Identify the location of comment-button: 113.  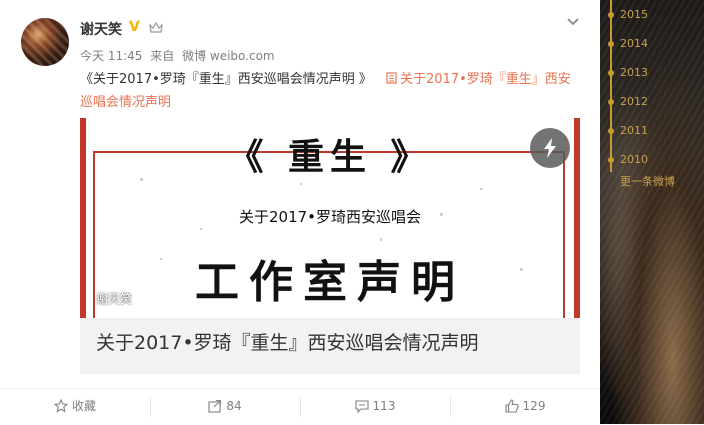
(375, 407).